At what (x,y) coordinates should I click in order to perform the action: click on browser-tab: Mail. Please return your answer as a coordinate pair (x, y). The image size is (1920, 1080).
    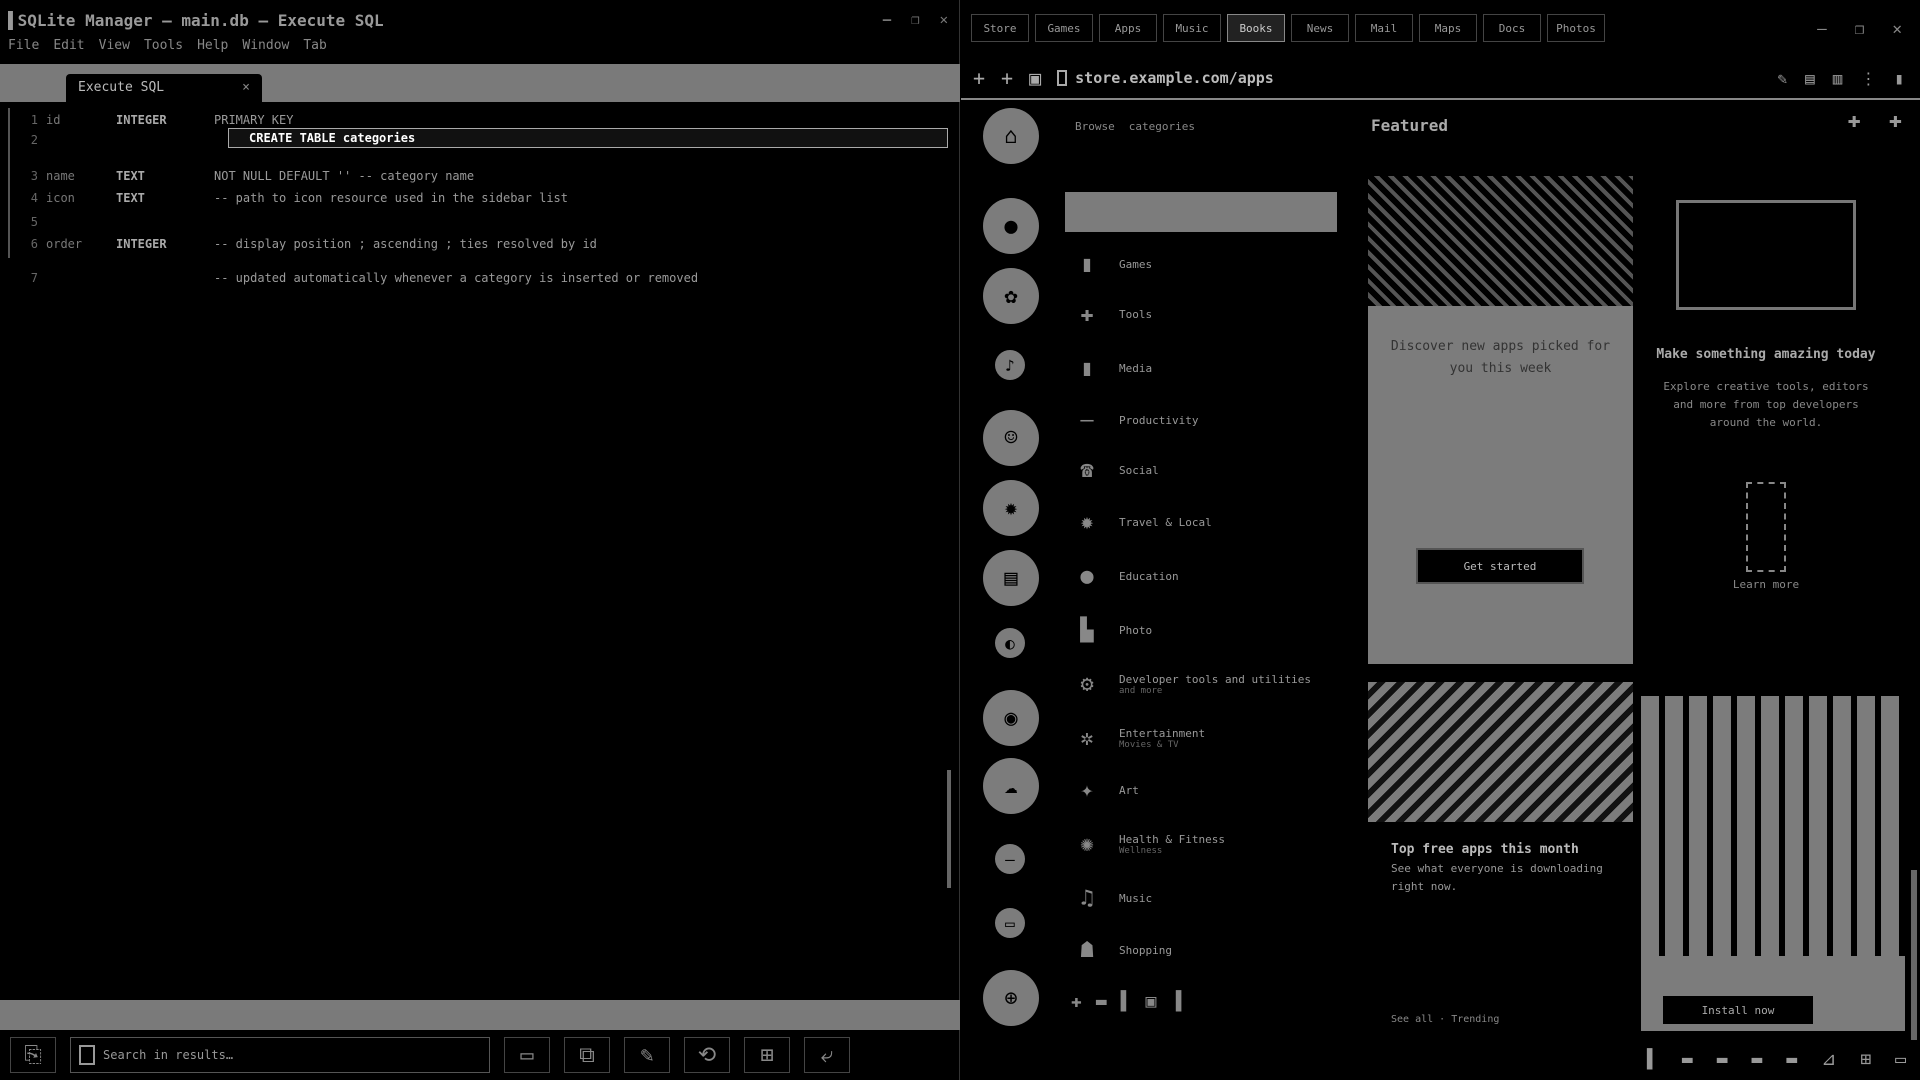
    Looking at the image, I should click on (1384, 28).